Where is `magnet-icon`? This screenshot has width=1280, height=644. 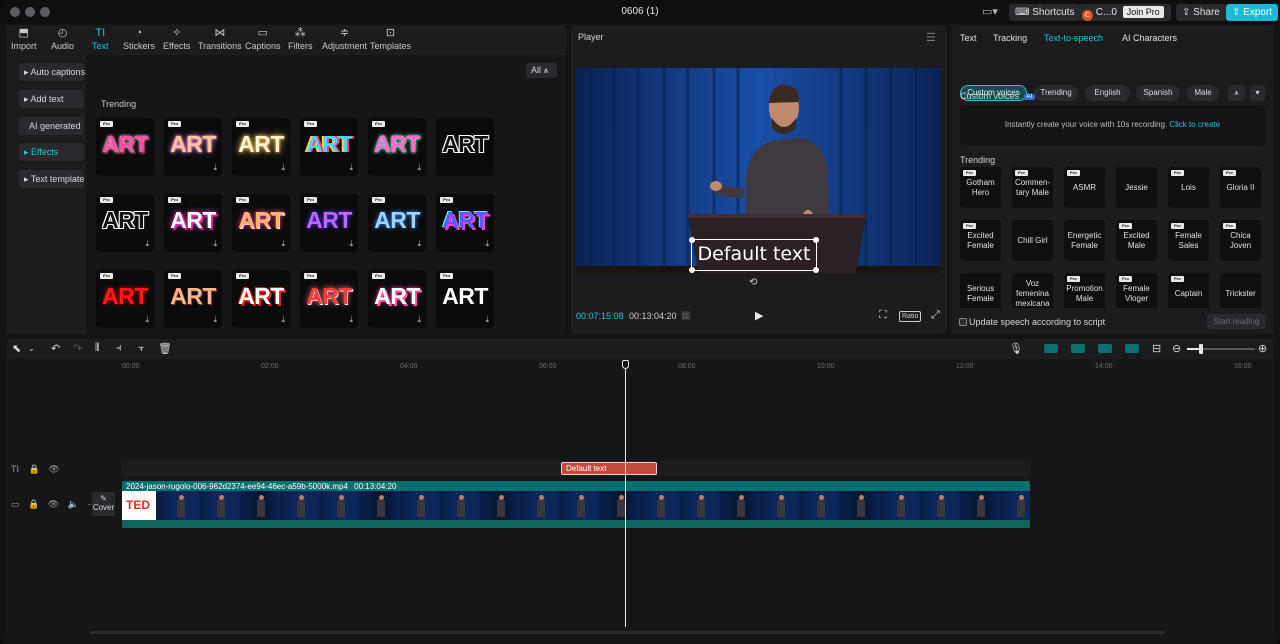 magnet-icon is located at coordinates (1132, 348).